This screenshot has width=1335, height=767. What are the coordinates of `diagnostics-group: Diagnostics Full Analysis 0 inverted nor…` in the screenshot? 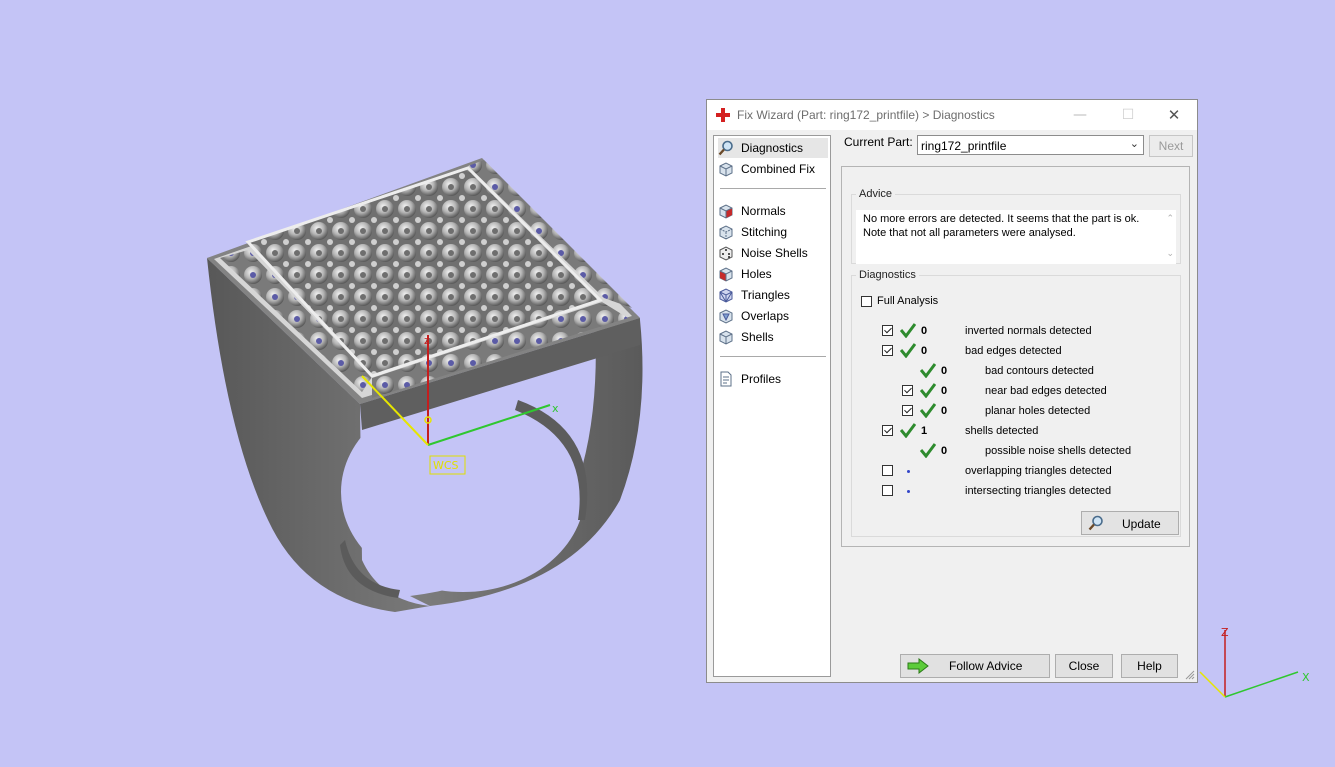 It's located at (1016, 403).